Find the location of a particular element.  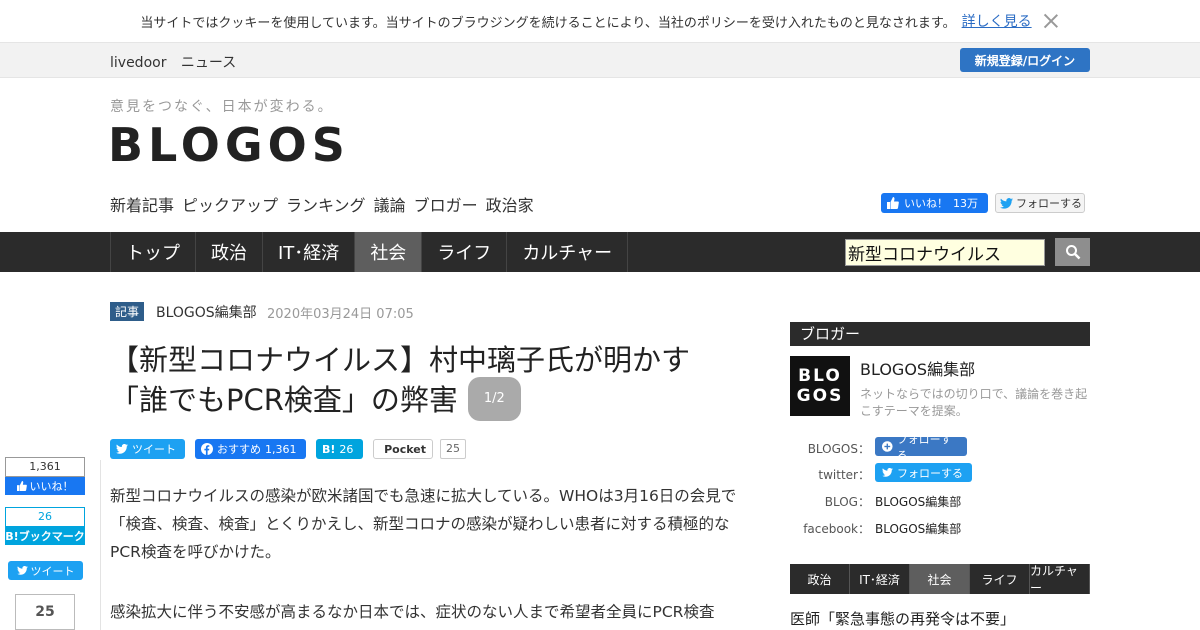

top-bar: livedoor ニュース 新規登録/ログイン is located at coordinates (600, 60).